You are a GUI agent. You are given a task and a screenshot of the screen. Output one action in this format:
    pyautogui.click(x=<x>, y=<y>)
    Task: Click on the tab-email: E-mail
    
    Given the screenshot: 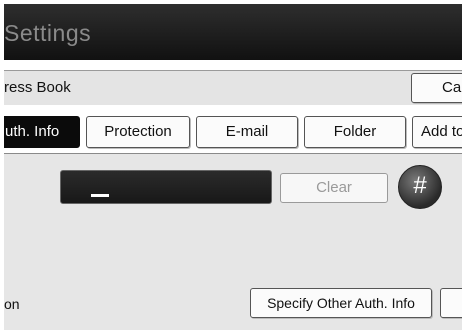 What is the action you would take?
    pyautogui.click(x=247, y=132)
    